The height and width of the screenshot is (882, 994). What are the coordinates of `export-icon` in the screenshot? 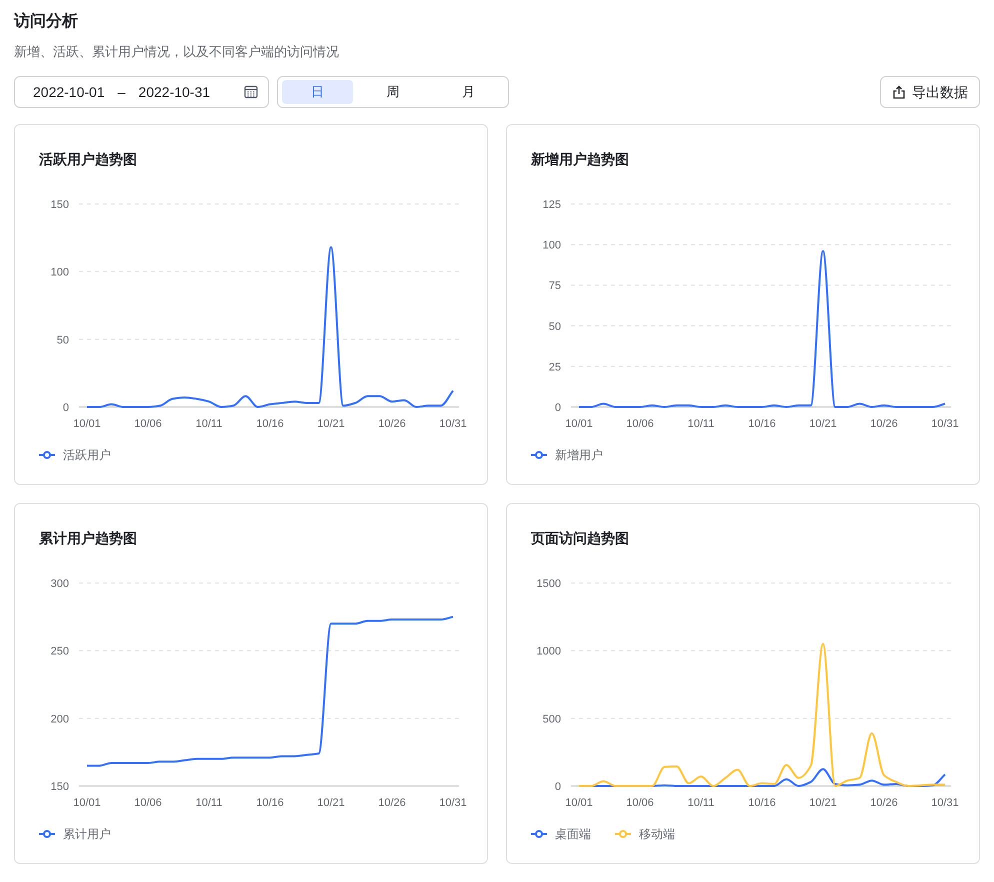 It's located at (899, 92).